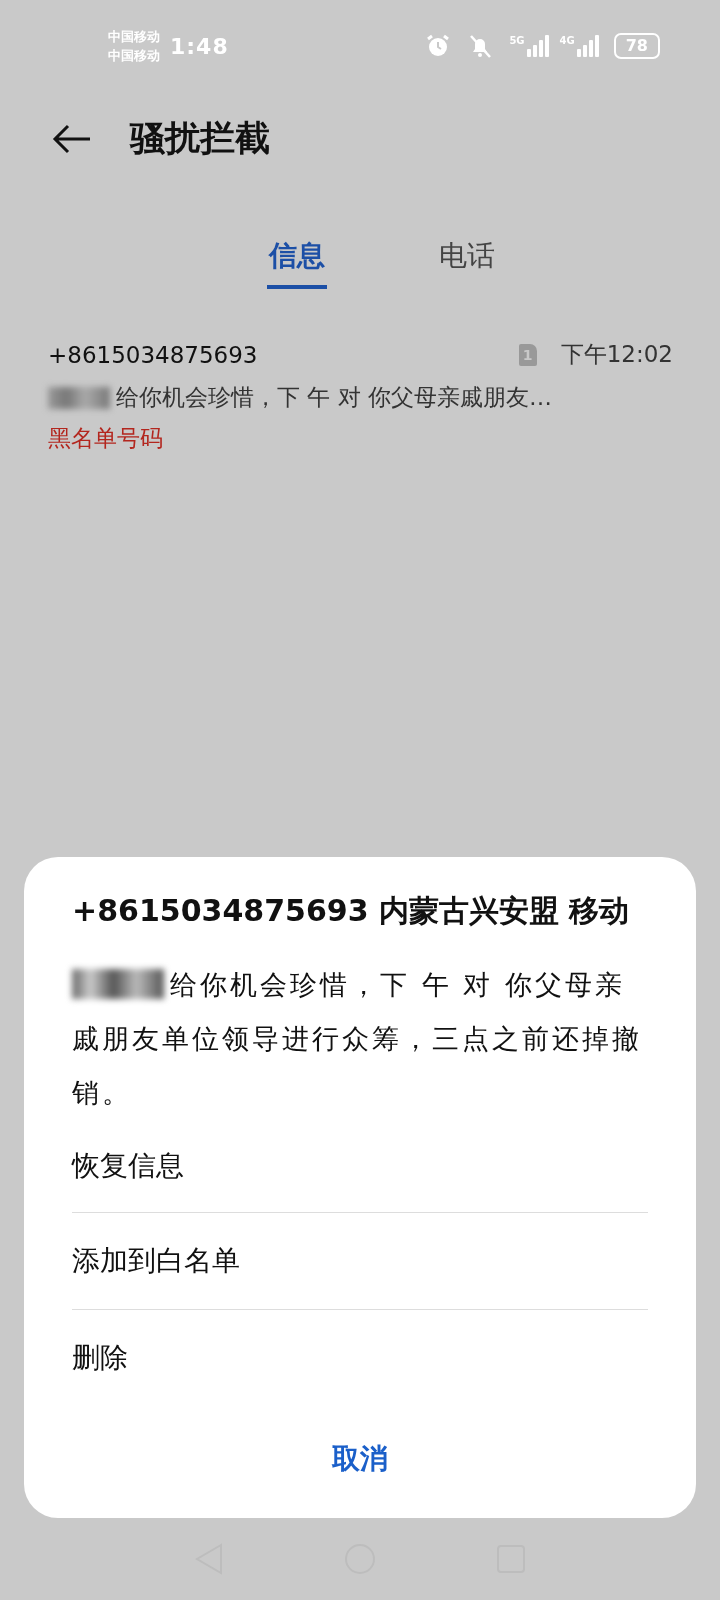 This screenshot has height=1600, width=720. Describe the element at coordinates (351, 911) in the screenshot. I see `sheet-title: +8615034875693 内蒙古兴安盟 移动` at that location.